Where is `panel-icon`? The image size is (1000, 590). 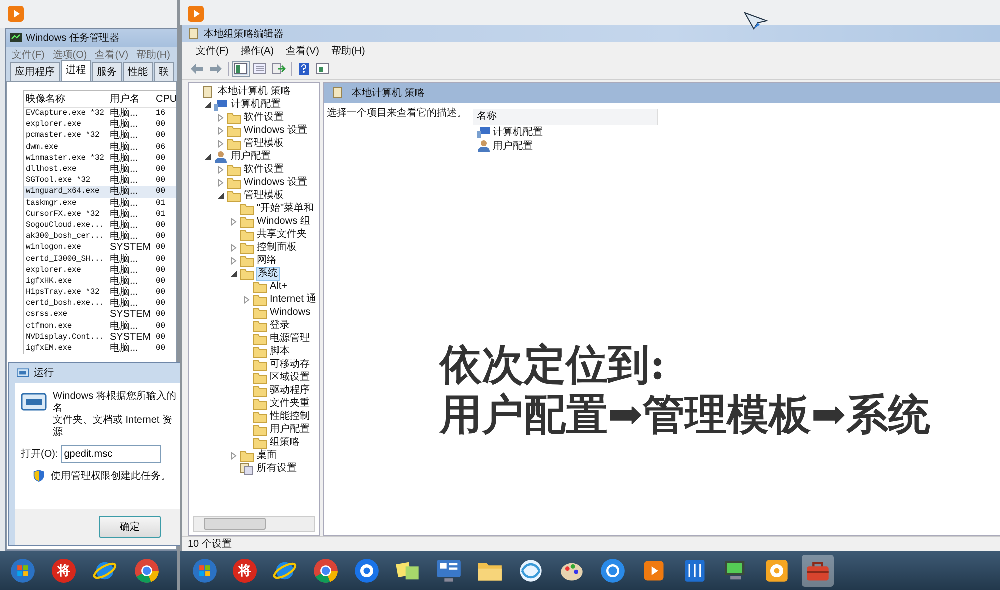
panel-icon is located at coordinates (323, 69).